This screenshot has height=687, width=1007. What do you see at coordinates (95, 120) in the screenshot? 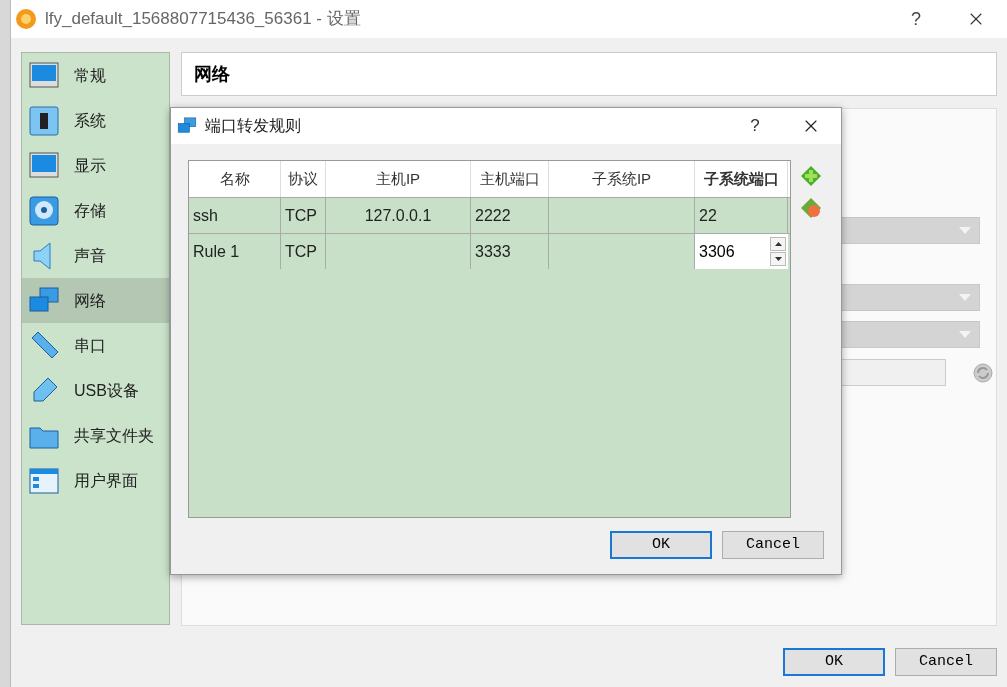
I see `sidebar-item: 系统` at bounding box center [95, 120].